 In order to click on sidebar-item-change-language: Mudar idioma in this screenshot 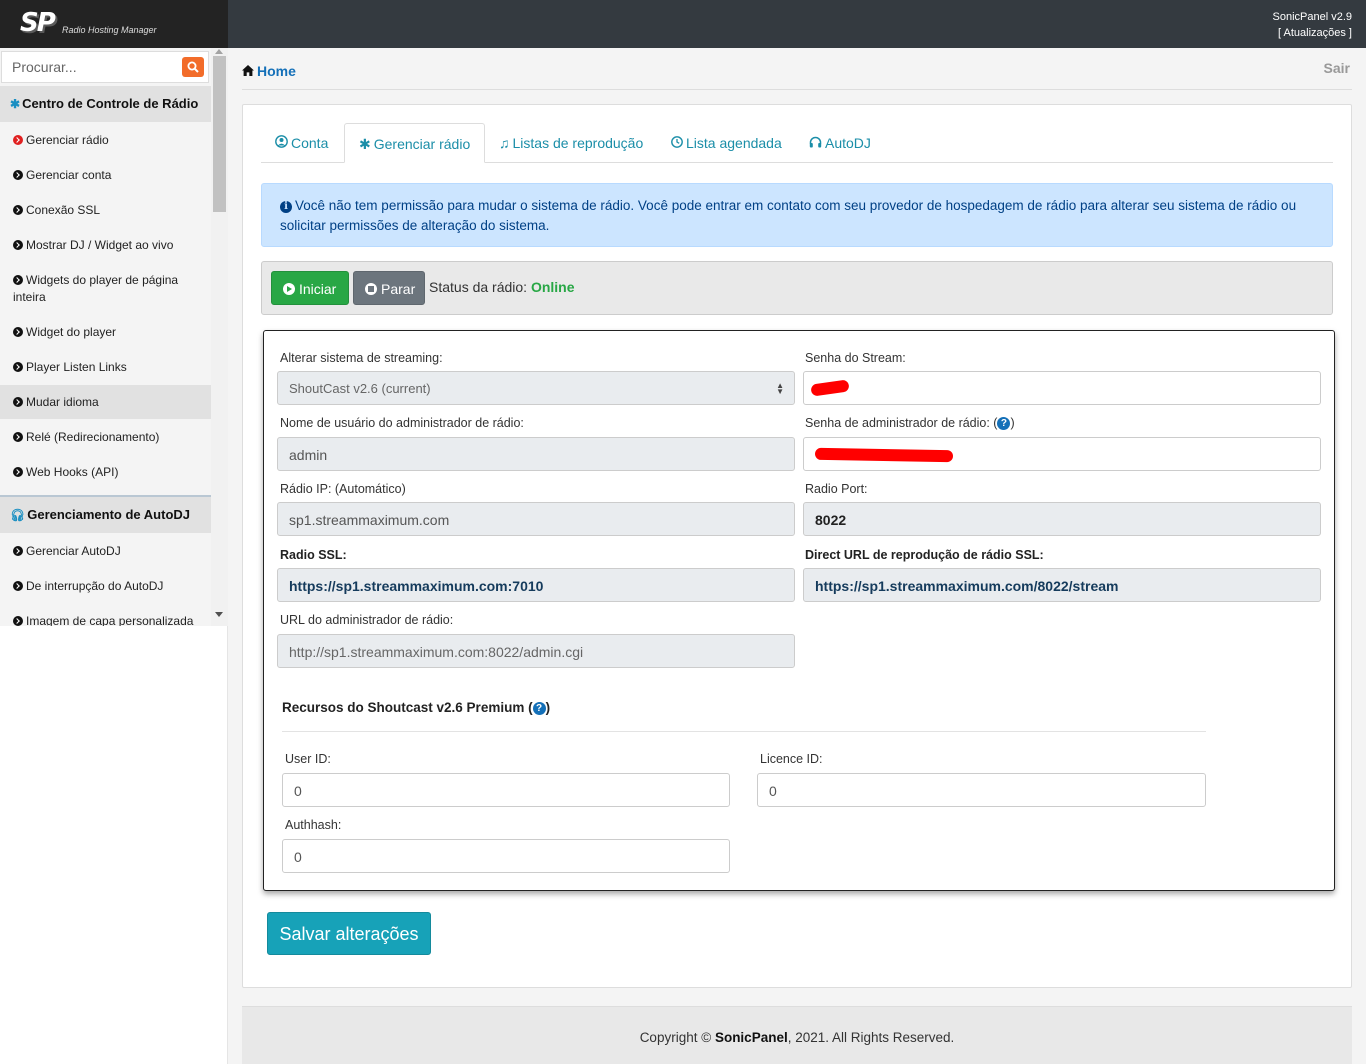, I will do `click(105, 402)`.